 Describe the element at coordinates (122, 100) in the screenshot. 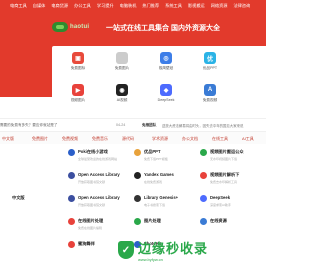

I see `tool-label: AI视频` at that location.